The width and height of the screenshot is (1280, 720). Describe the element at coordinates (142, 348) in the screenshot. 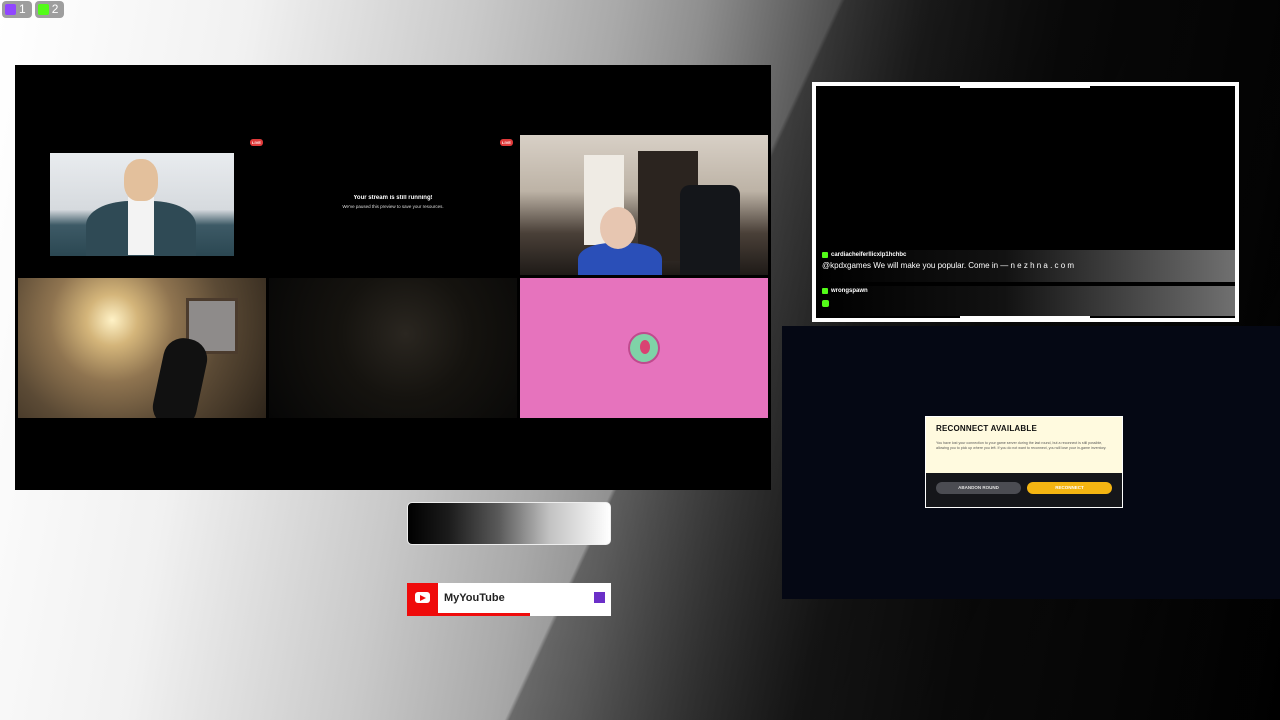

I see `webcam-tile-lamp` at that location.